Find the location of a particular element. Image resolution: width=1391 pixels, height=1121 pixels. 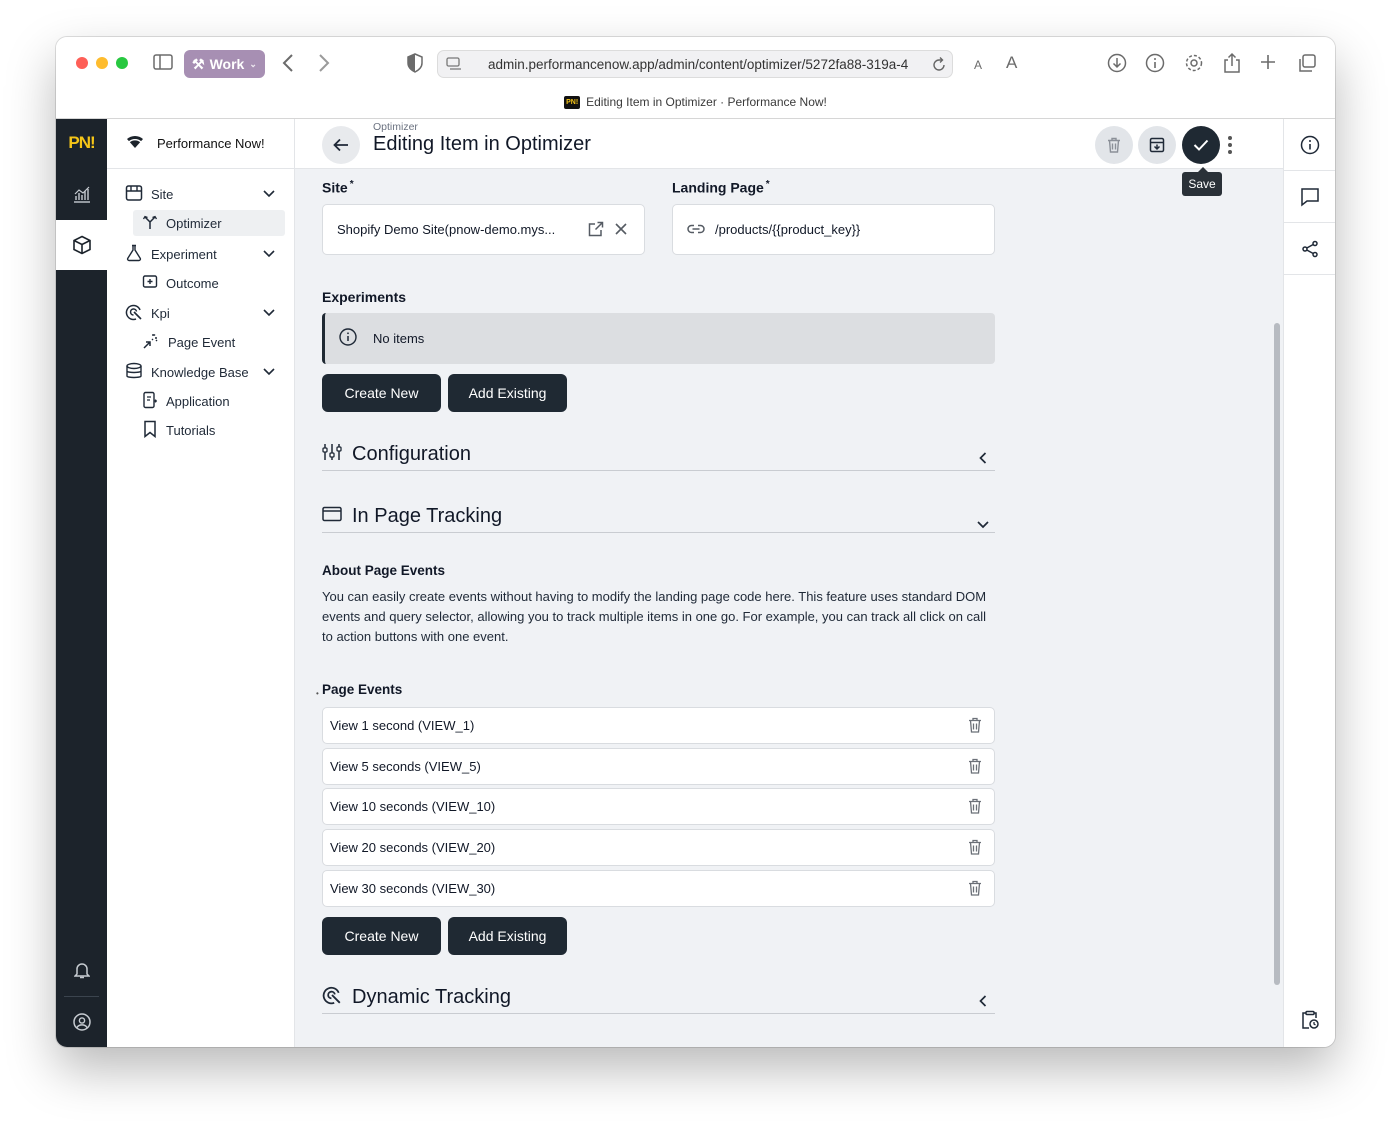

share-nodes-icon is located at coordinates (1310, 248).